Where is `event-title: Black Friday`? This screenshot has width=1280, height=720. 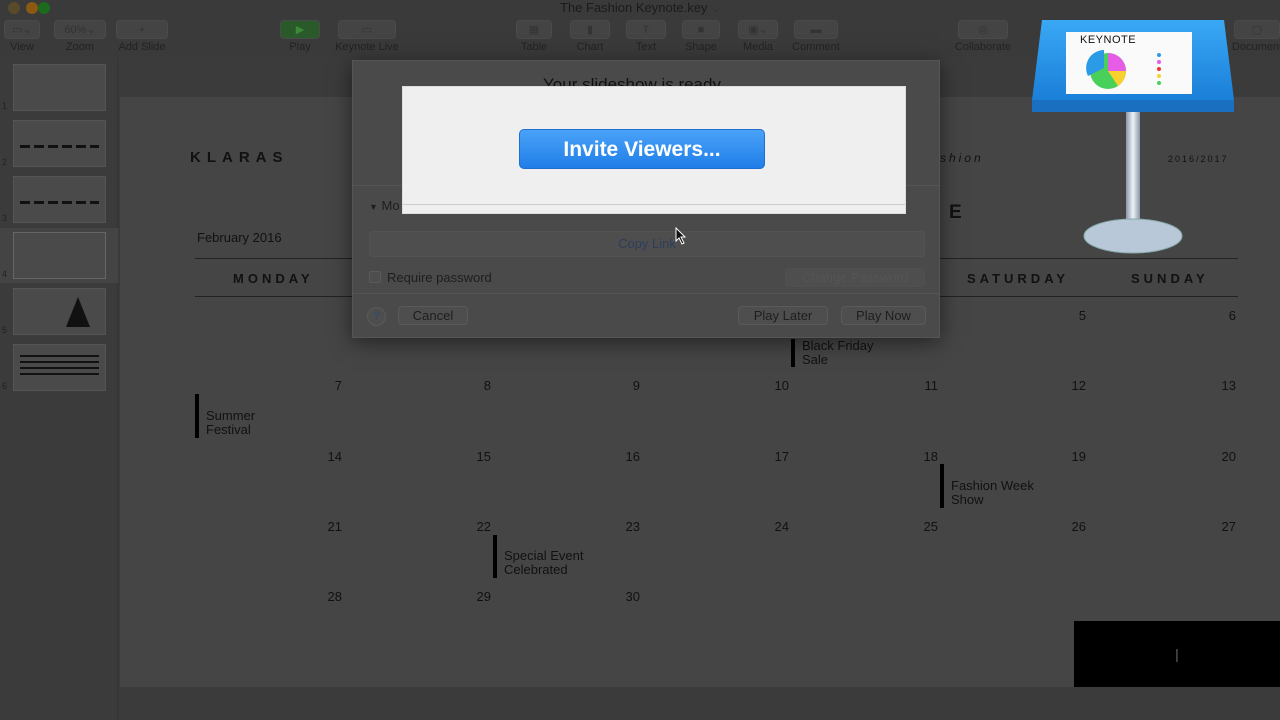 event-title: Black Friday is located at coordinates (838, 345).